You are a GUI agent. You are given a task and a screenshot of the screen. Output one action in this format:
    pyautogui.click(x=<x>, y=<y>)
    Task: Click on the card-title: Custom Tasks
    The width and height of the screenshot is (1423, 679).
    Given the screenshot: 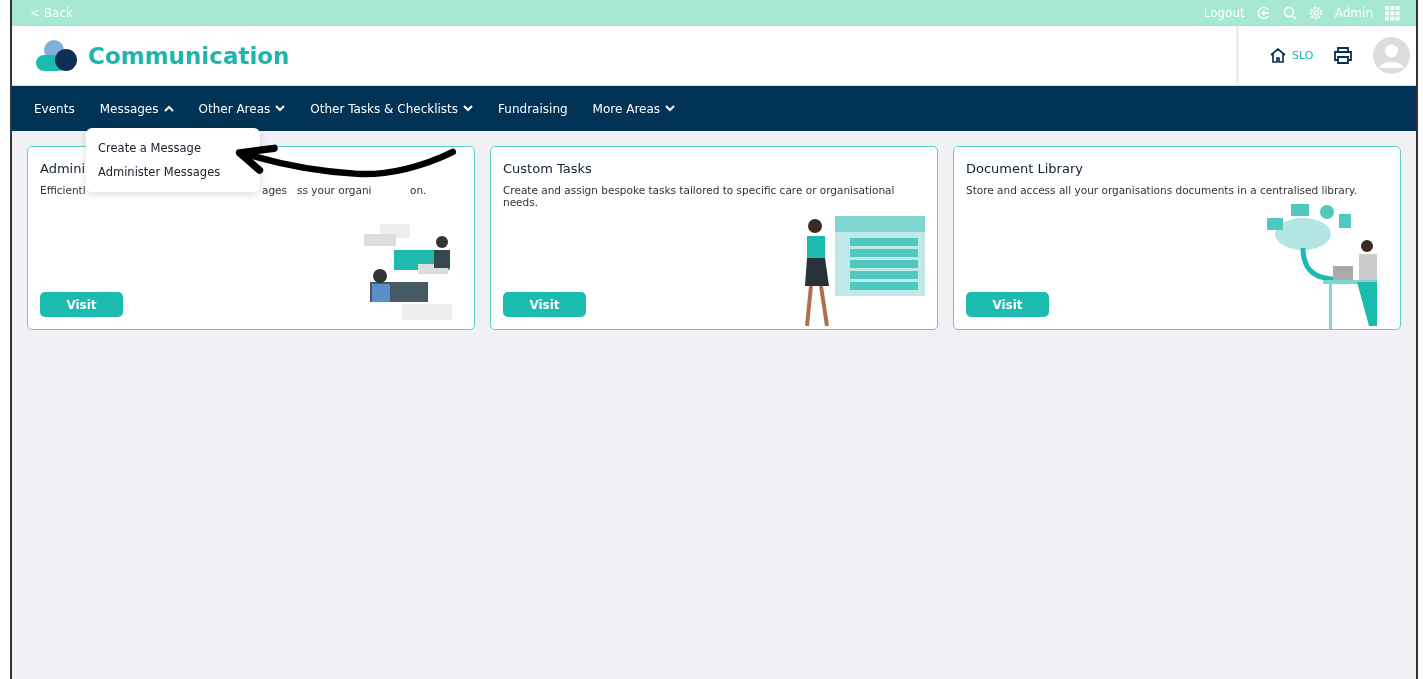 What is the action you would take?
    pyautogui.click(x=547, y=168)
    